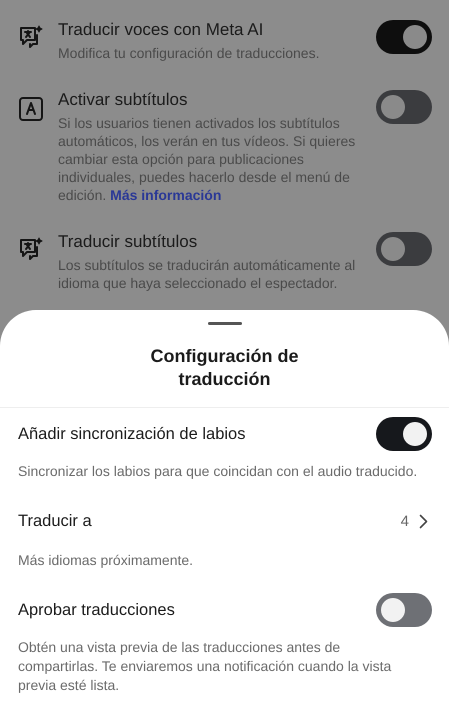 Image resolution: width=449 pixels, height=723 pixels. What do you see at coordinates (225, 323) in the screenshot?
I see `drag-handle` at bounding box center [225, 323].